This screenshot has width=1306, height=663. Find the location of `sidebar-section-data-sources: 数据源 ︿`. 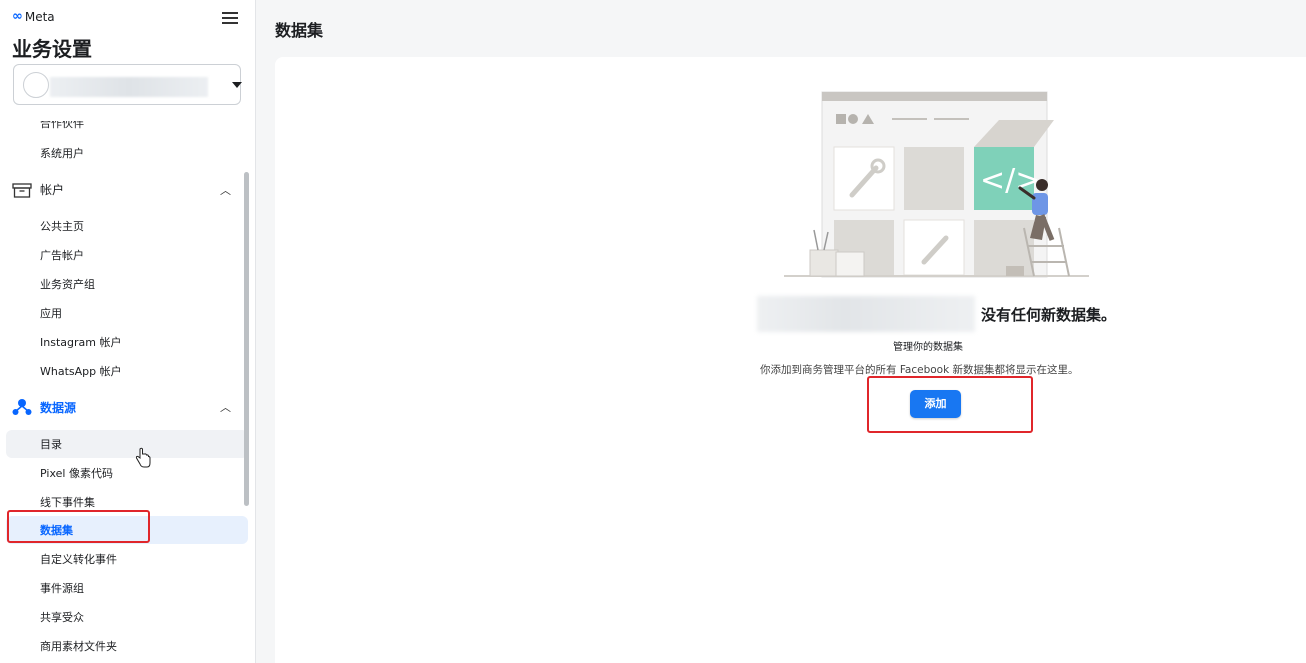

sidebar-section-data-sources: 数据源 ︿ is located at coordinates (127, 407).